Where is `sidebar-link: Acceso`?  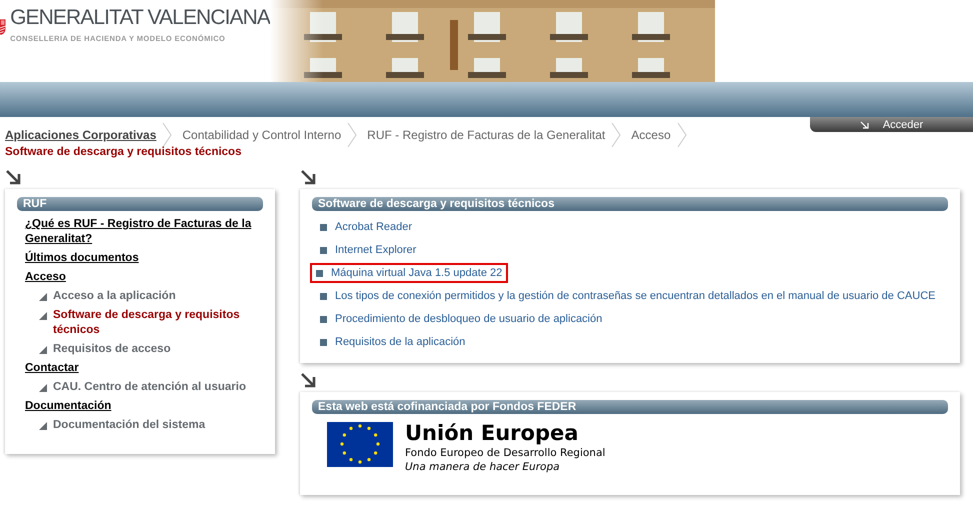
sidebar-link: Acceso is located at coordinates (144, 277).